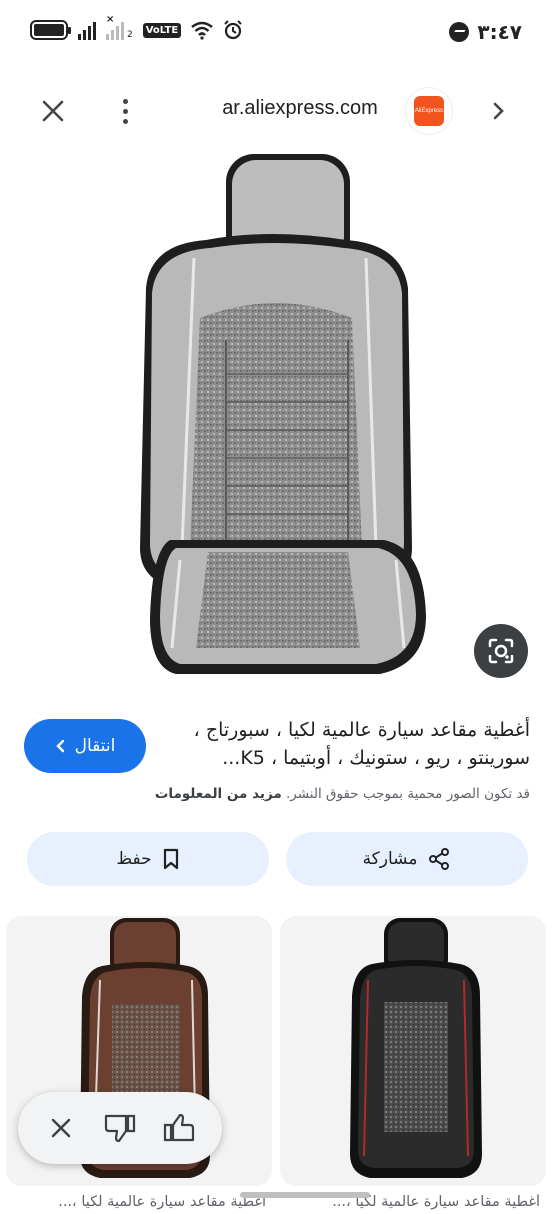 Image resolution: width=552 pixels, height=1214 pixels. I want to click on feedback-pill, so click(120, 1128).